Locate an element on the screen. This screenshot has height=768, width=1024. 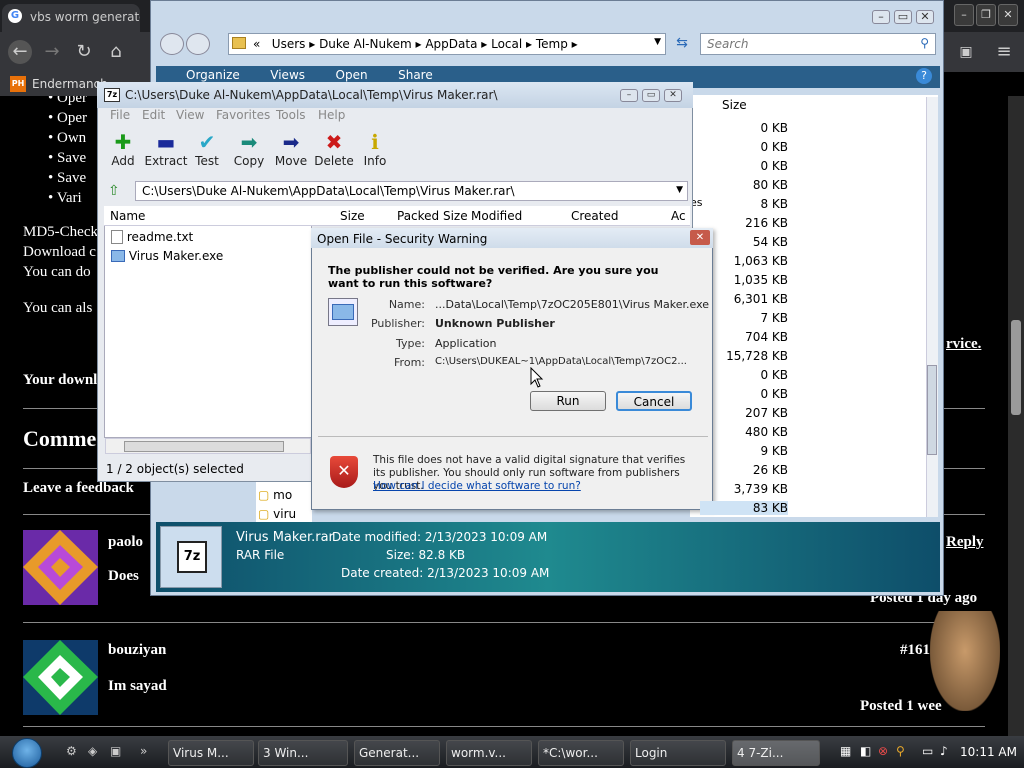
column-modified: Modified is located at coordinates (496, 216).